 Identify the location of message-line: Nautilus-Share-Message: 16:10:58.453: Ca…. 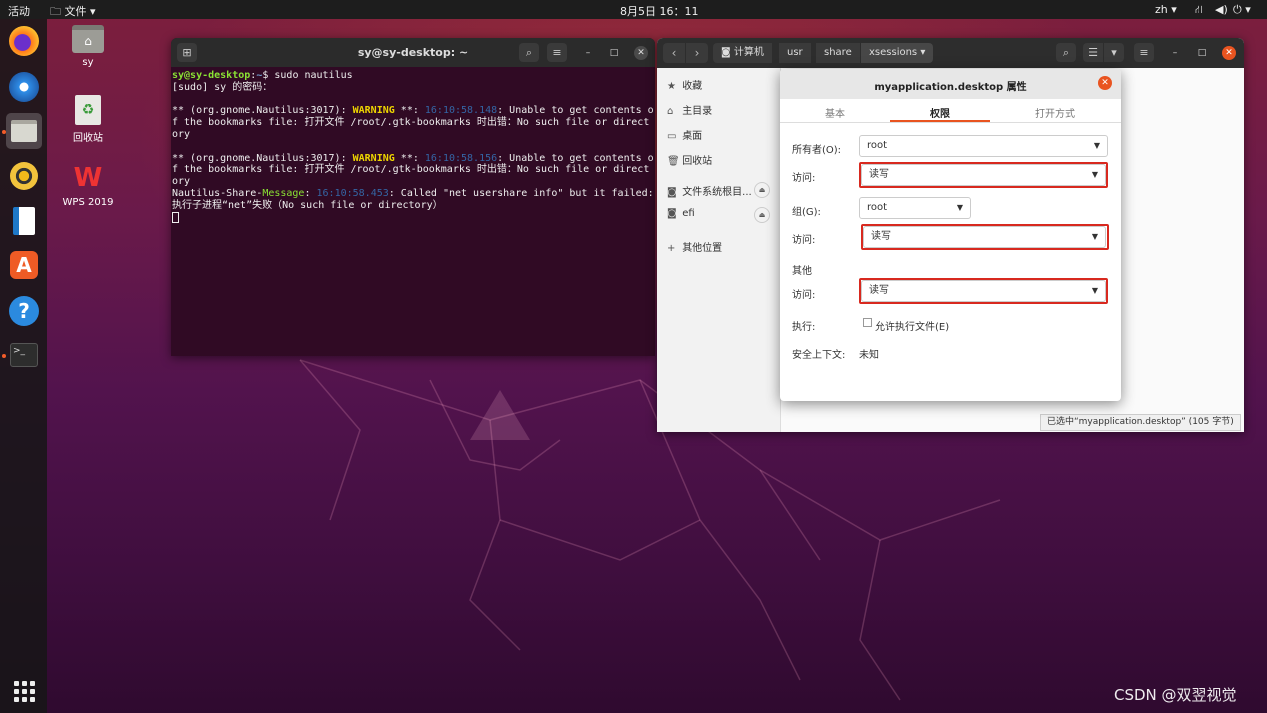
(413, 199).